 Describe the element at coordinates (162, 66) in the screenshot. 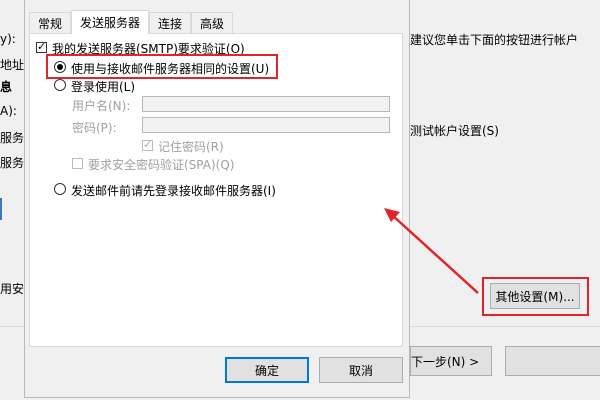

I see `same-settings-highlight` at that location.